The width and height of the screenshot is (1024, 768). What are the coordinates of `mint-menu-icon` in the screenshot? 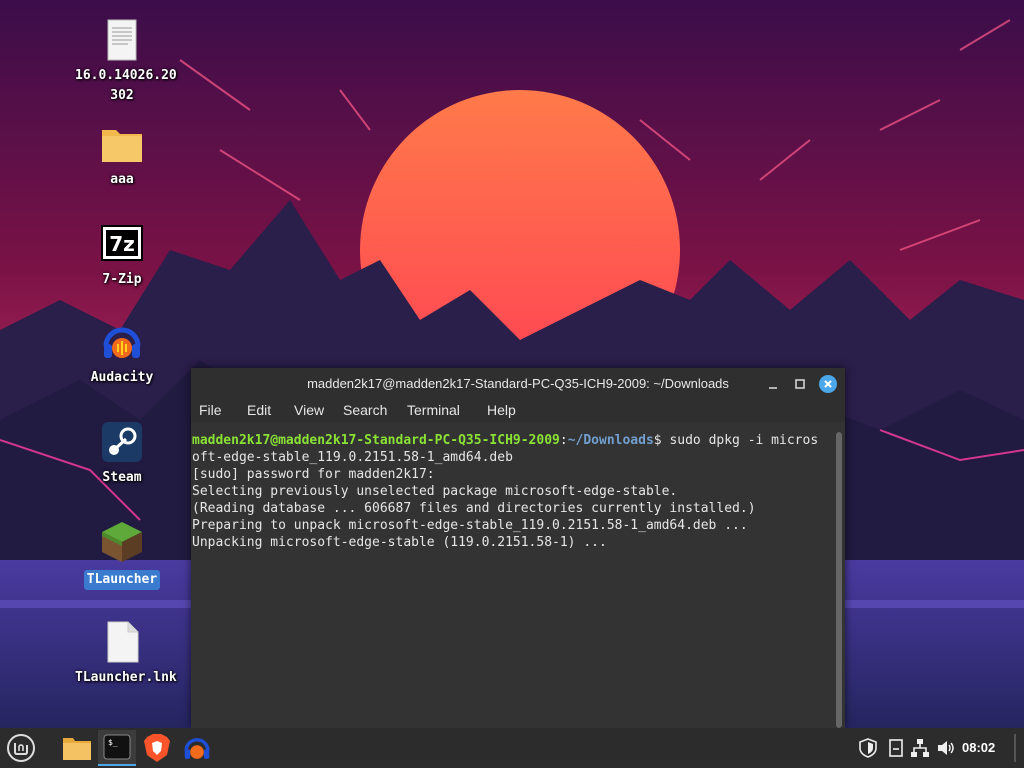 It's located at (21, 748).